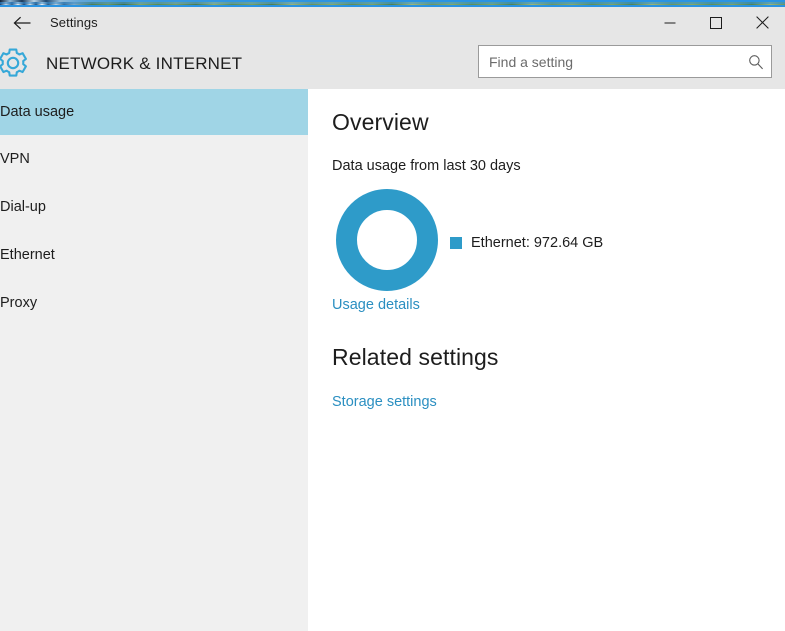 This screenshot has width=785, height=631. What do you see at coordinates (74, 22) in the screenshot?
I see `window-title: Settings` at bounding box center [74, 22].